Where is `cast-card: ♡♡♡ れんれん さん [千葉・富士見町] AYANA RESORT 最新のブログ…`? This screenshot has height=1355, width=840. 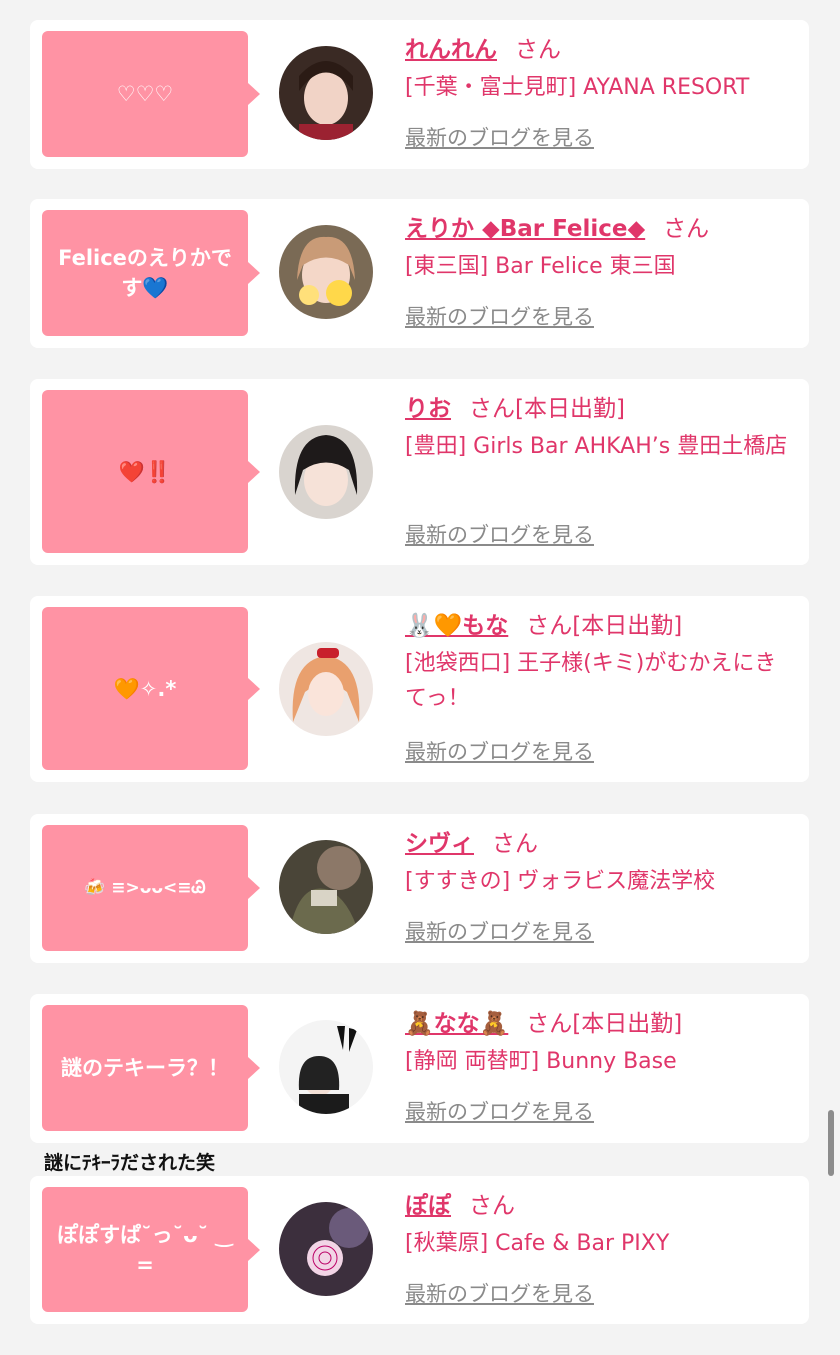 cast-card: ♡♡♡ れんれん さん [千葉・富士見町] AYANA RESORT 最新のブログ… is located at coordinates (419, 94).